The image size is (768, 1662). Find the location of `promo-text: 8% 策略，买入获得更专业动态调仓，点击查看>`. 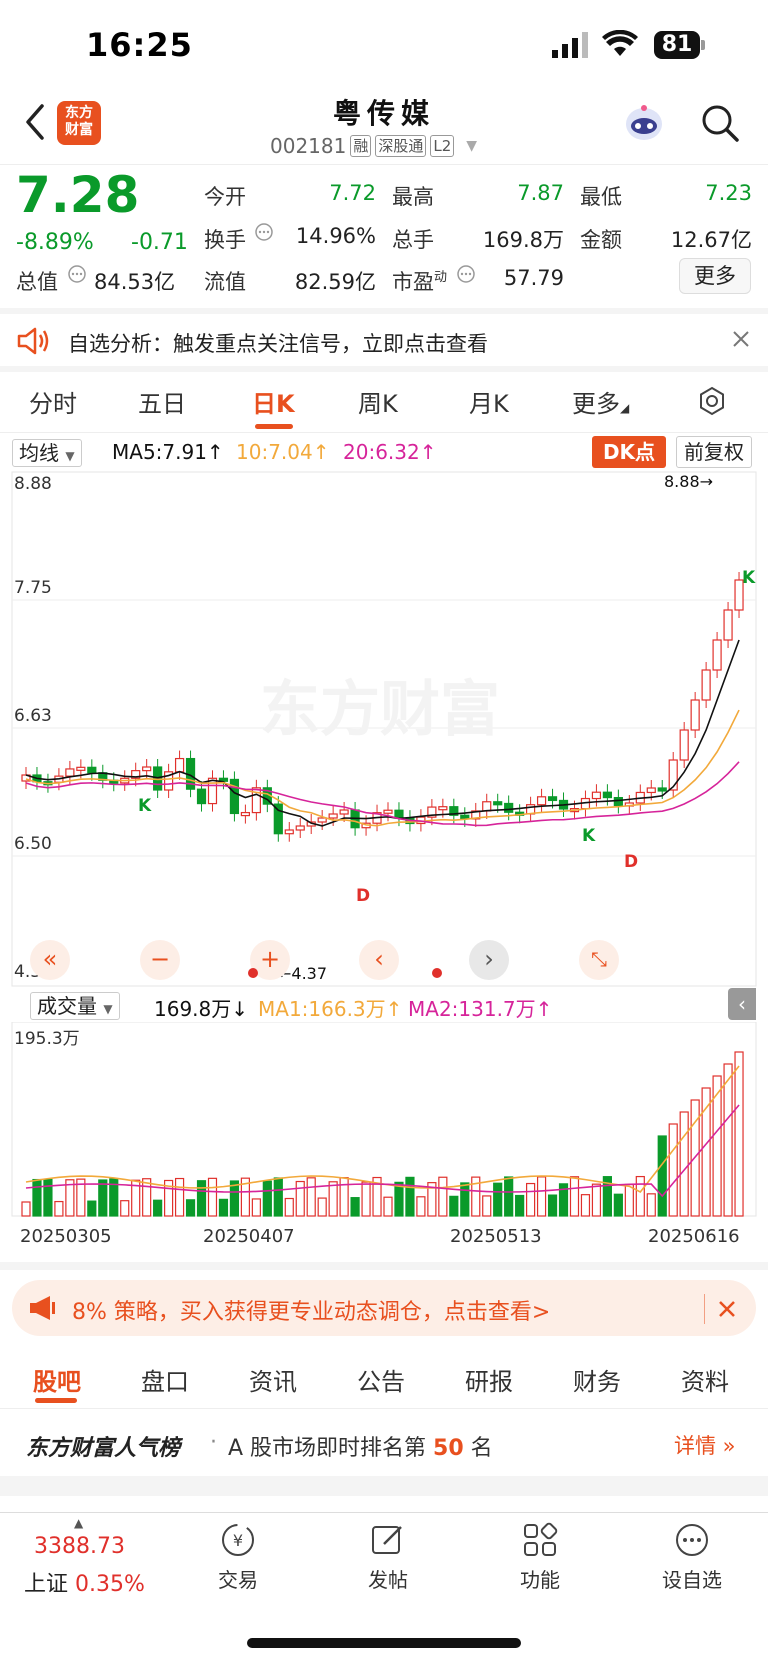

promo-text: 8% 策略，买入获得更专业动态调仓，点击查看> is located at coordinates (311, 1310).